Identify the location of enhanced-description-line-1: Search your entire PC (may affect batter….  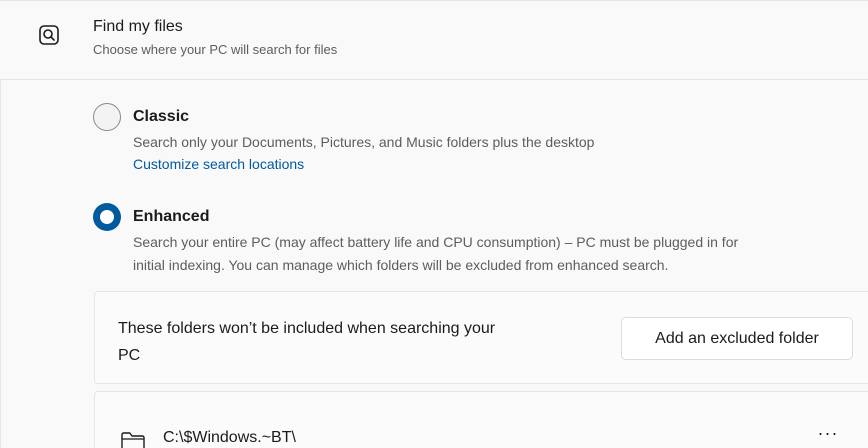
(436, 242).